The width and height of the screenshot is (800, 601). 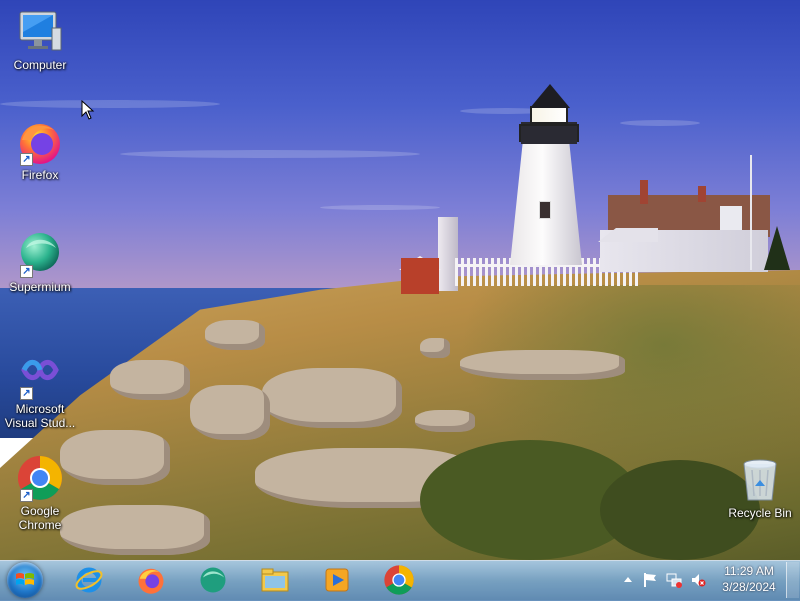 What do you see at coordinates (40, 175) in the screenshot?
I see `desktop-icon-label: Firefox` at bounding box center [40, 175].